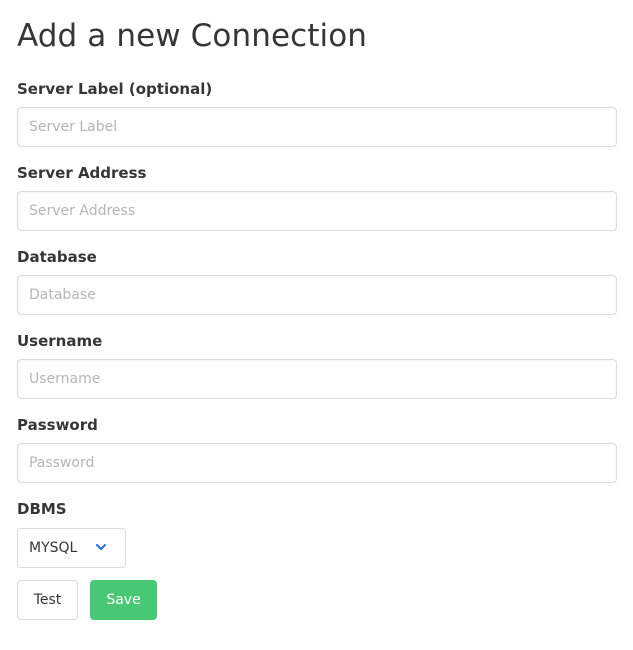 This screenshot has width=633, height=650. Describe the element at coordinates (82, 173) in the screenshot. I see `server-address-label: Server Address` at that location.